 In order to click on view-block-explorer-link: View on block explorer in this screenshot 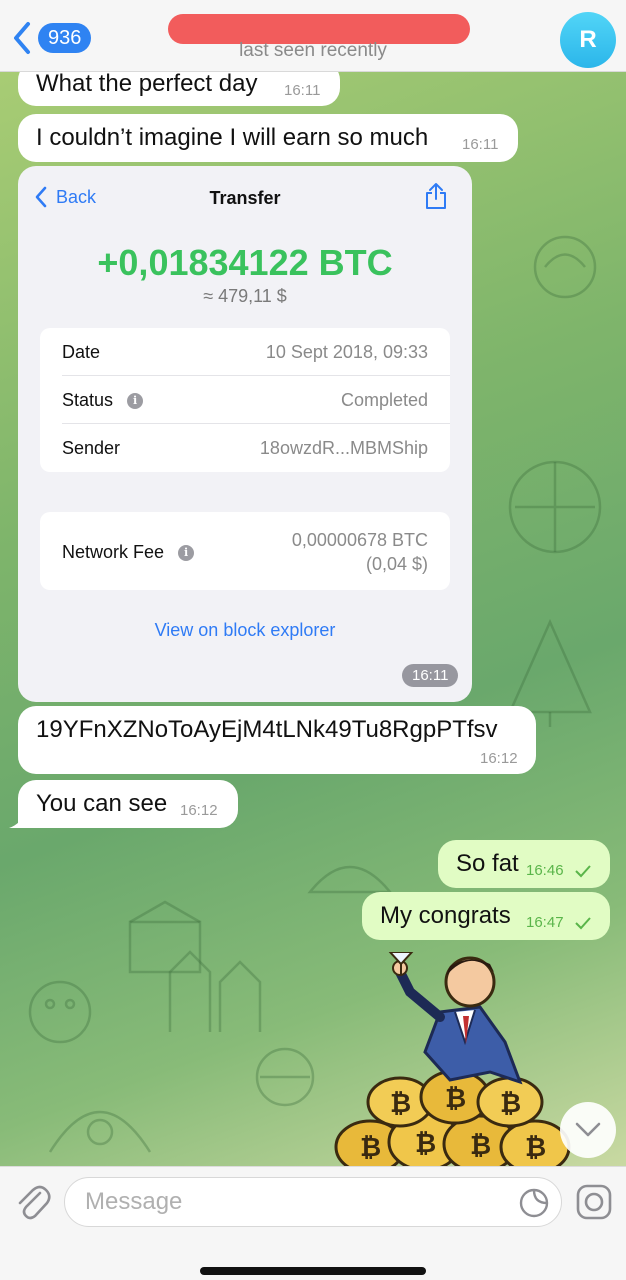, I will do `click(245, 630)`.